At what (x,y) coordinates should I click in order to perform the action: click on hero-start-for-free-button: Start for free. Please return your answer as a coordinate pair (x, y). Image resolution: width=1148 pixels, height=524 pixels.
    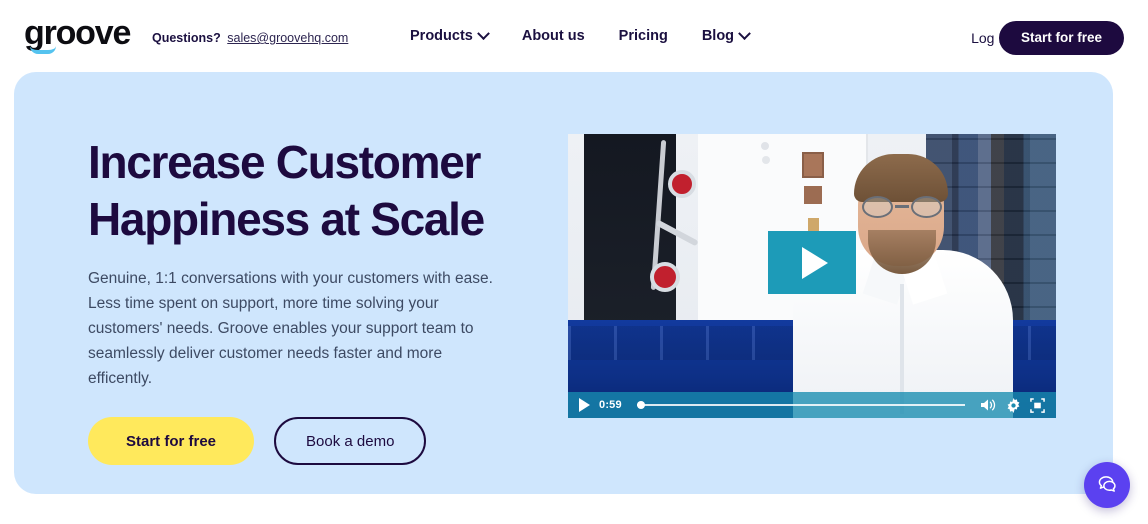
    Looking at the image, I should click on (171, 441).